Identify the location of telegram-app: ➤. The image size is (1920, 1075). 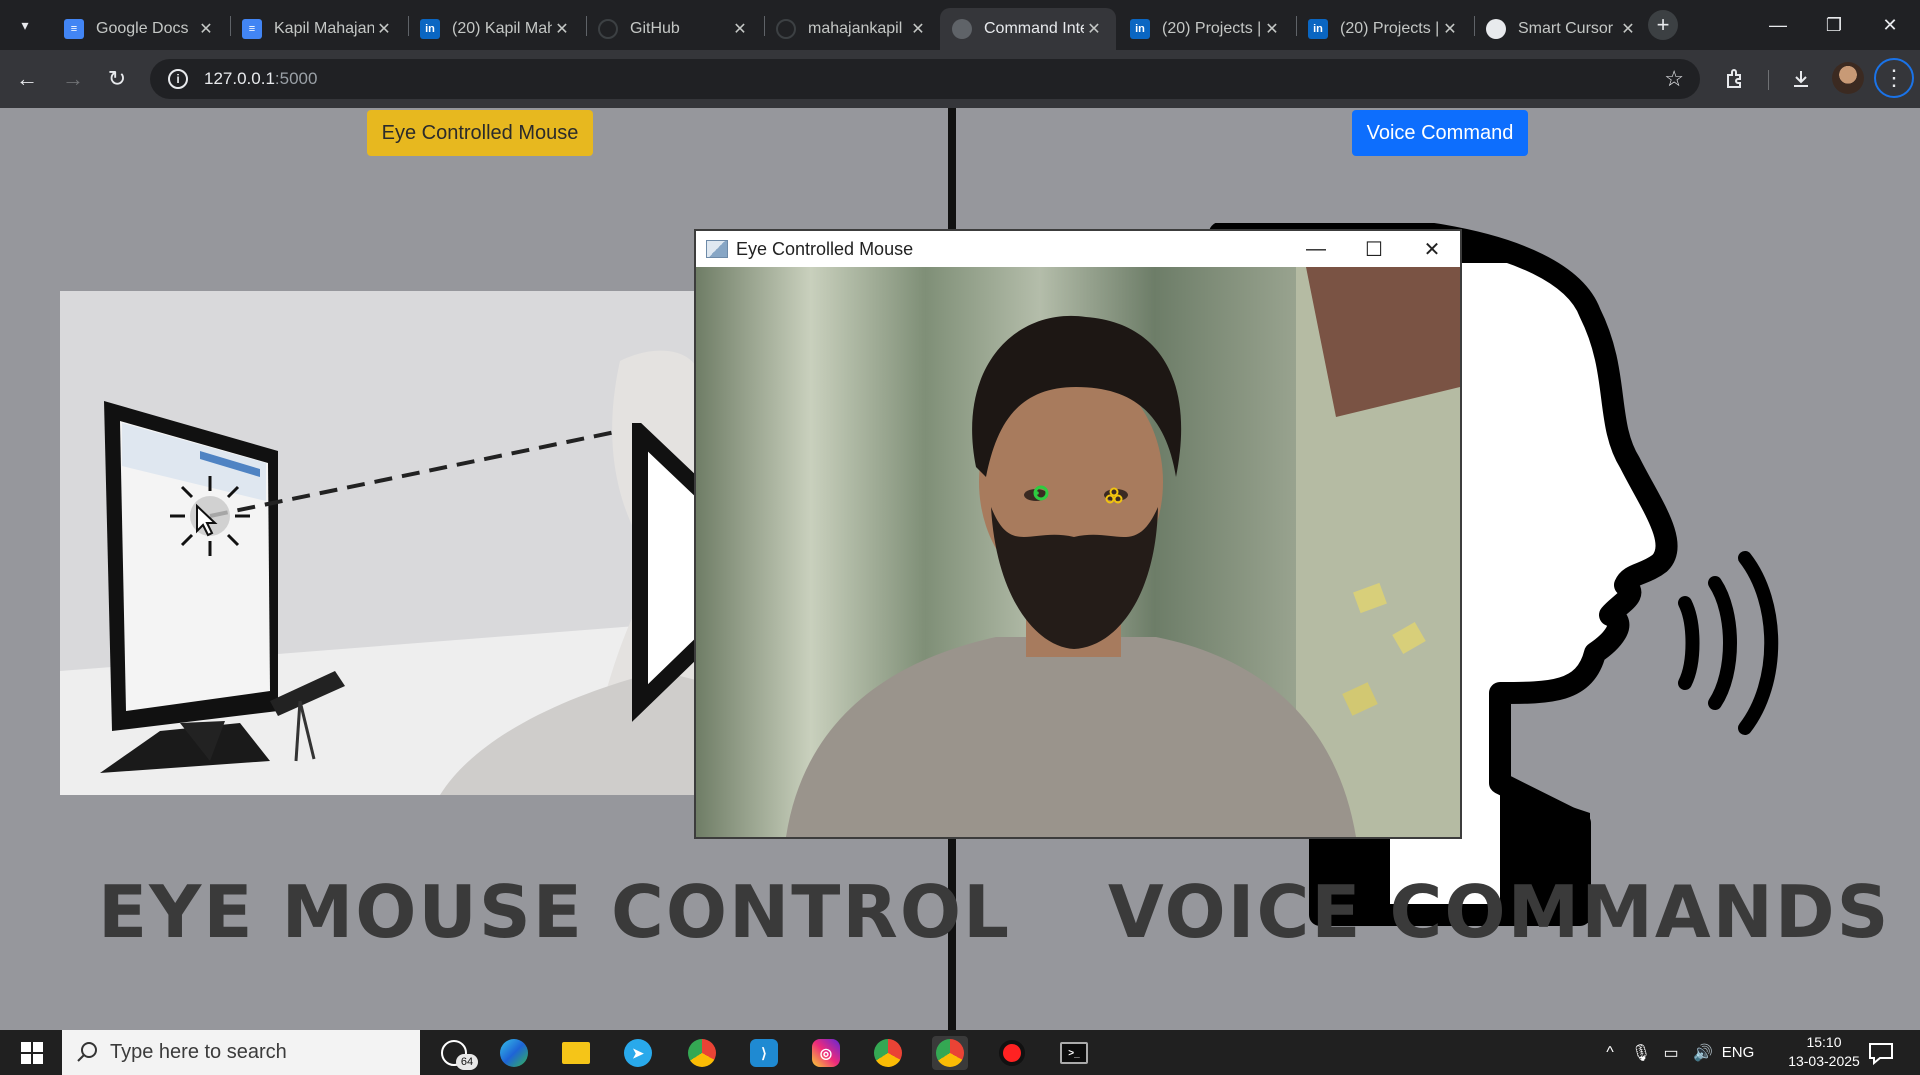
(638, 1053).